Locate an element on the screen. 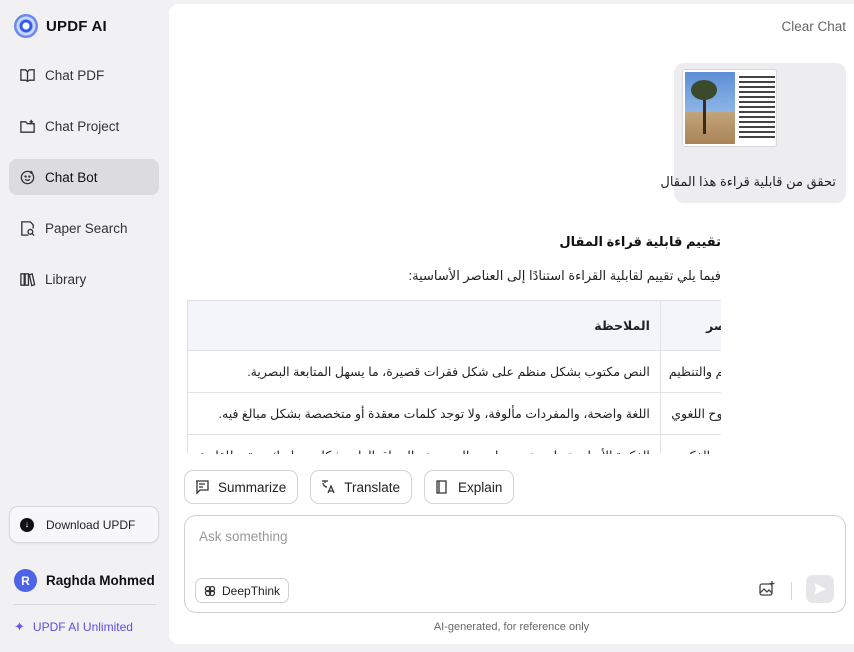  summarize-icon is located at coordinates (202, 487).